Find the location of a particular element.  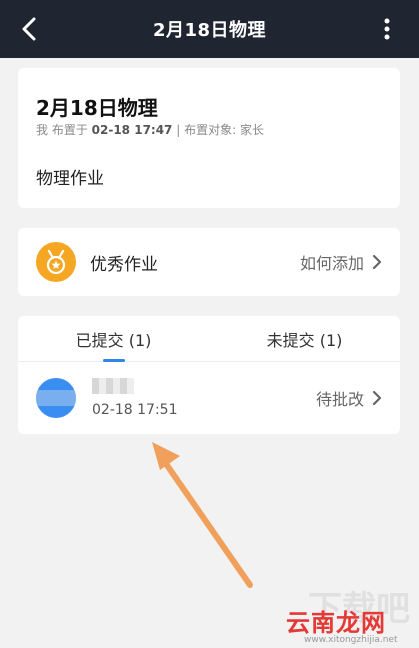

avatar-blur is located at coordinates (56, 398).